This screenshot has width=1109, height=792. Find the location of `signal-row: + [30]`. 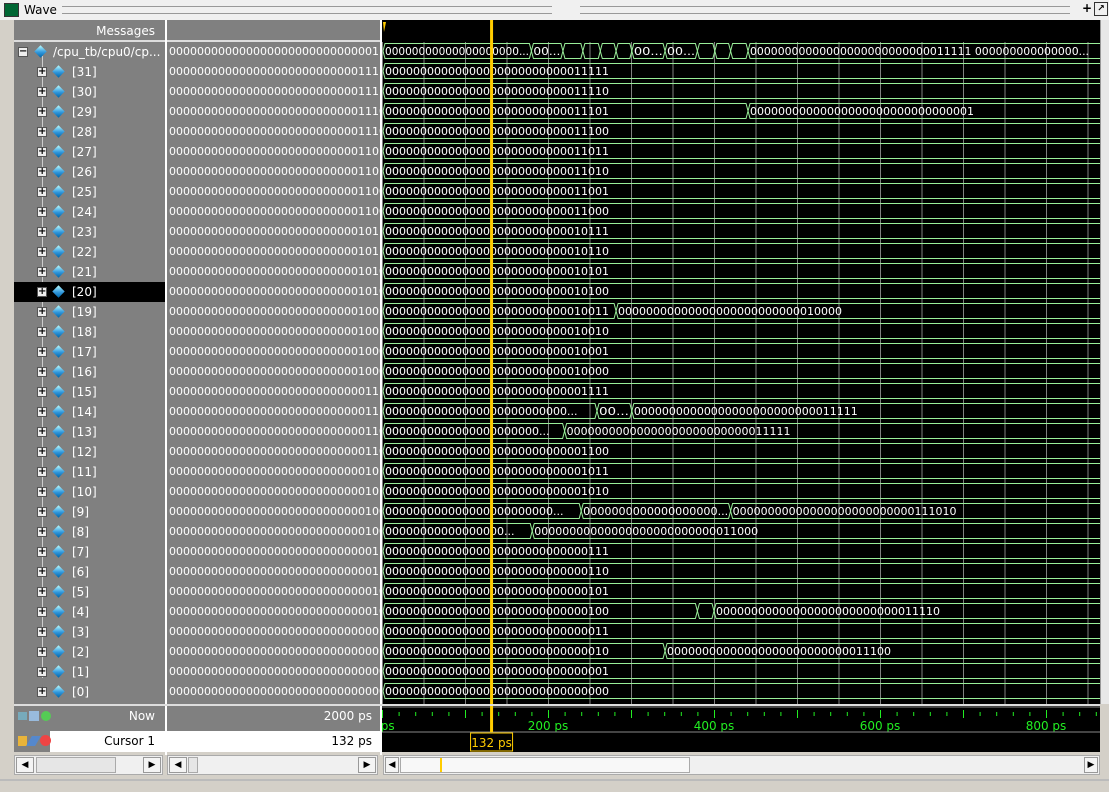

signal-row: + [30] is located at coordinates (89, 92).